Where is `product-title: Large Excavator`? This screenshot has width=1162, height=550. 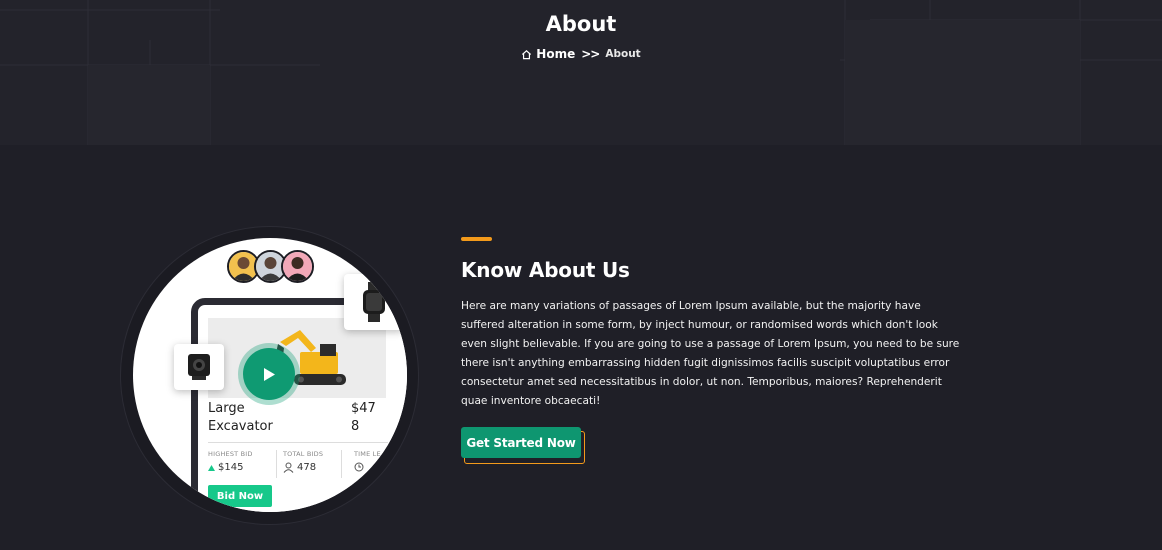
product-title: Large Excavator is located at coordinates (240, 417).